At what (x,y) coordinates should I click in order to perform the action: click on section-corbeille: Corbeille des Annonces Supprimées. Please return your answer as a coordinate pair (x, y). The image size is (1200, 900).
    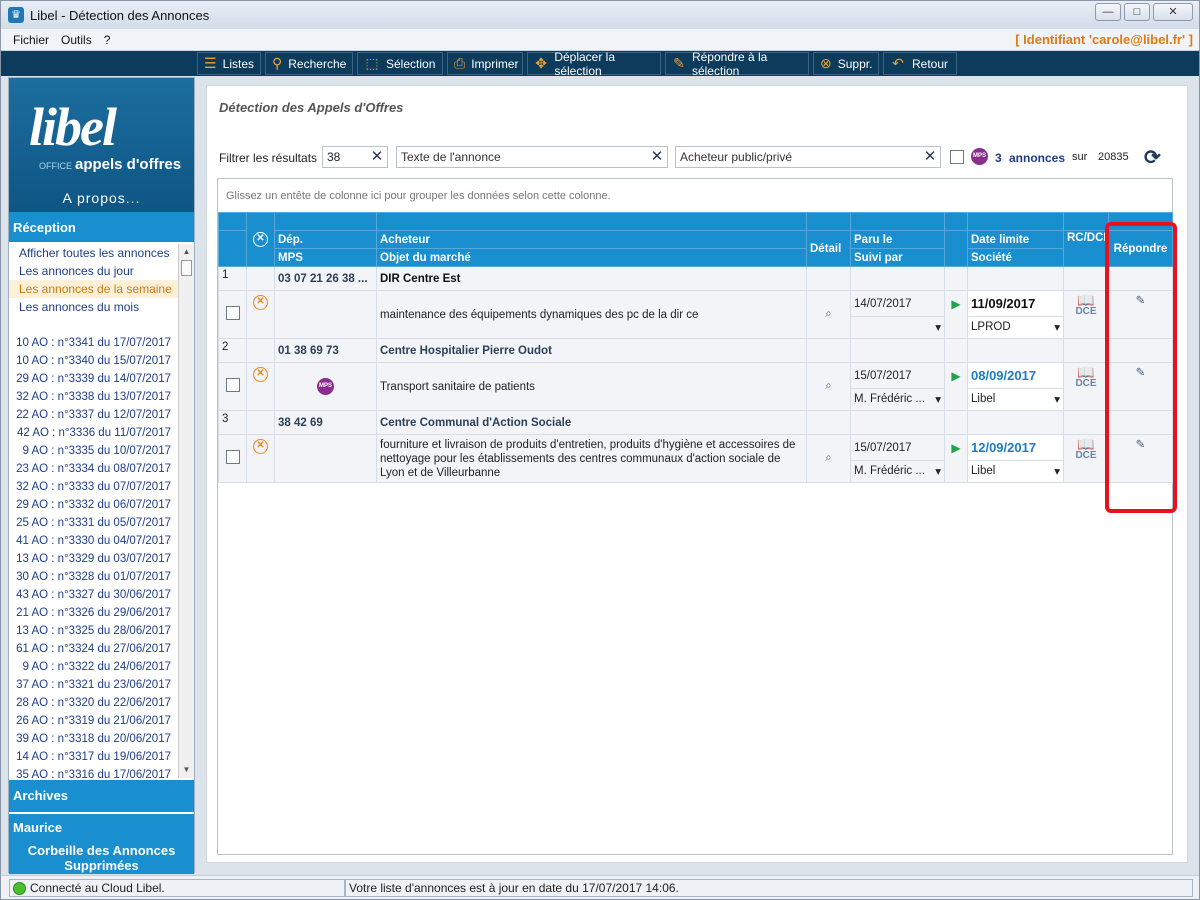
    Looking at the image, I should click on (101, 858).